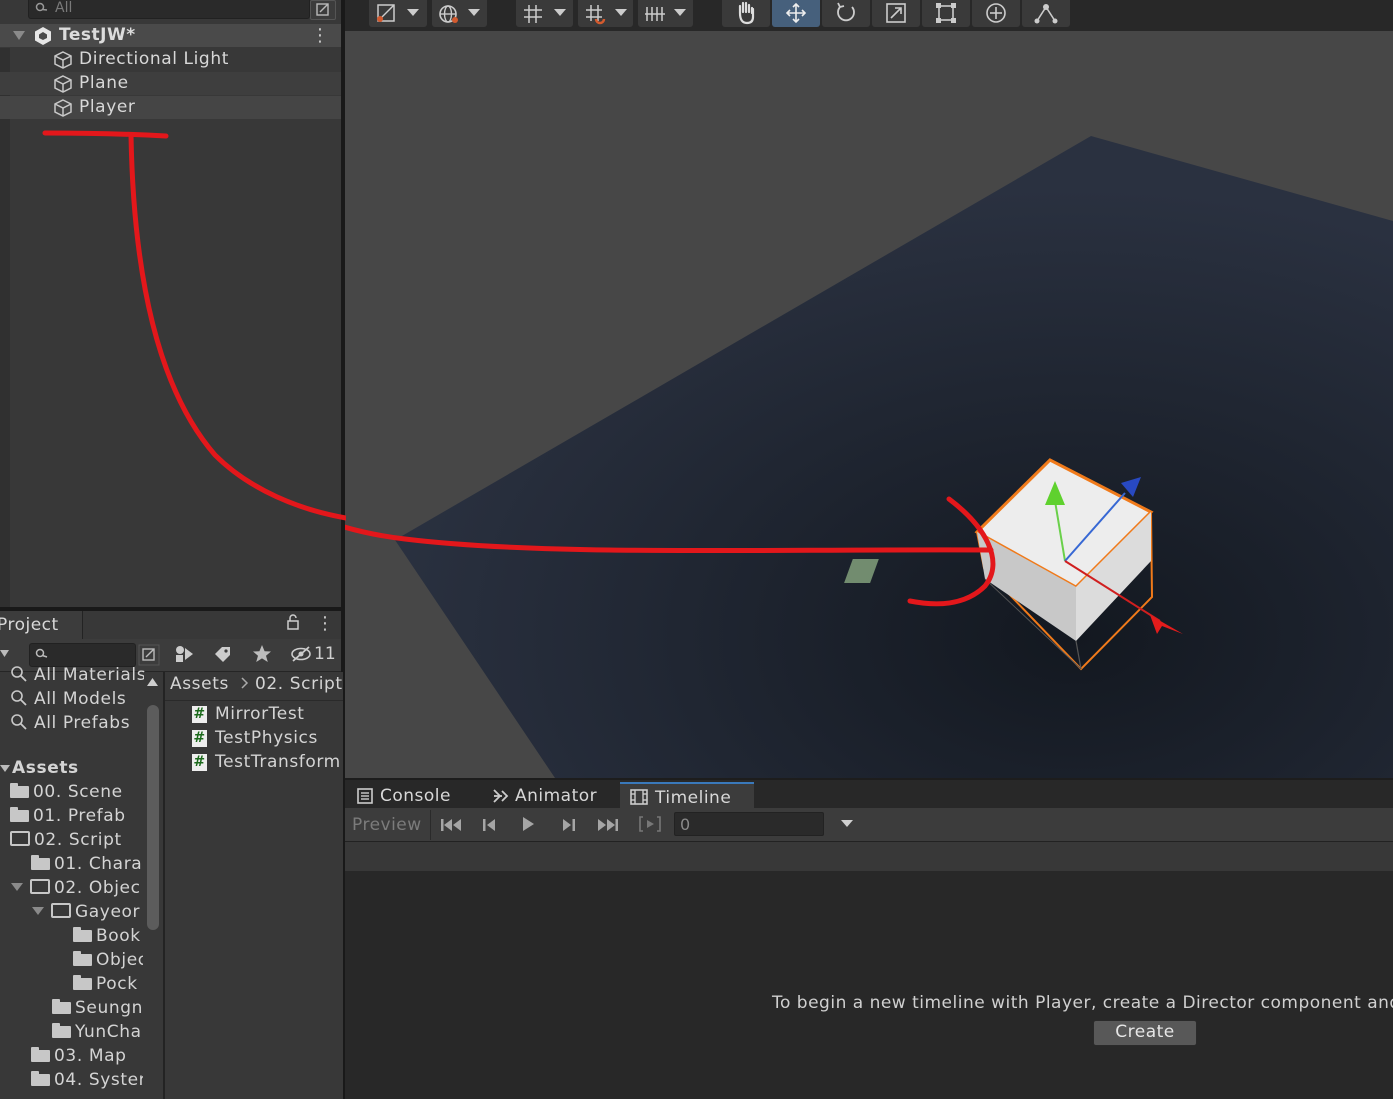 The width and height of the screenshot is (1393, 1099). What do you see at coordinates (149, 655) in the screenshot?
I see `search-by-type-icon` at bounding box center [149, 655].